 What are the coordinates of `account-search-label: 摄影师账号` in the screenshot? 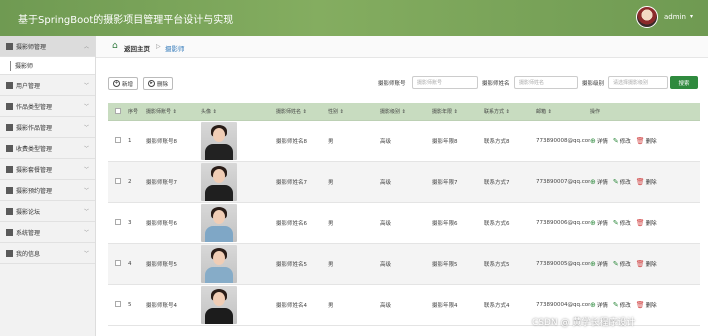 It's located at (392, 84).